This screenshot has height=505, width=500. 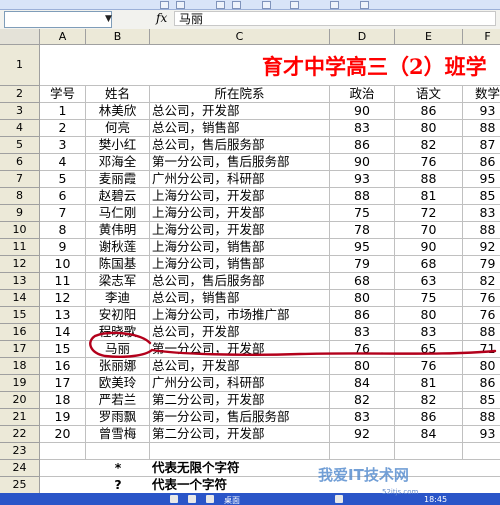 What do you see at coordinates (63, 264) in the screenshot?
I see `table-cell: 10` at bounding box center [63, 264].